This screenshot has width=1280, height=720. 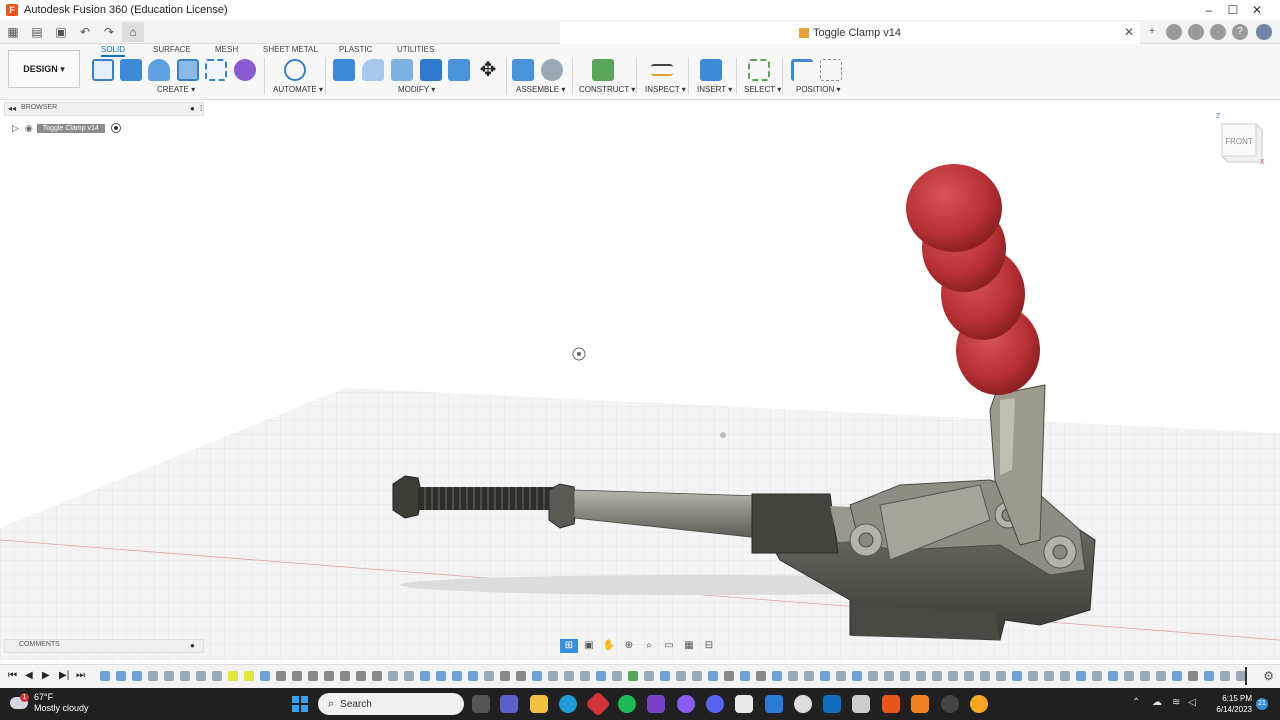 What do you see at coordinates (920, 704) in the screenshot?
I see `app-orange-icon` at bounding box center [920, 704].